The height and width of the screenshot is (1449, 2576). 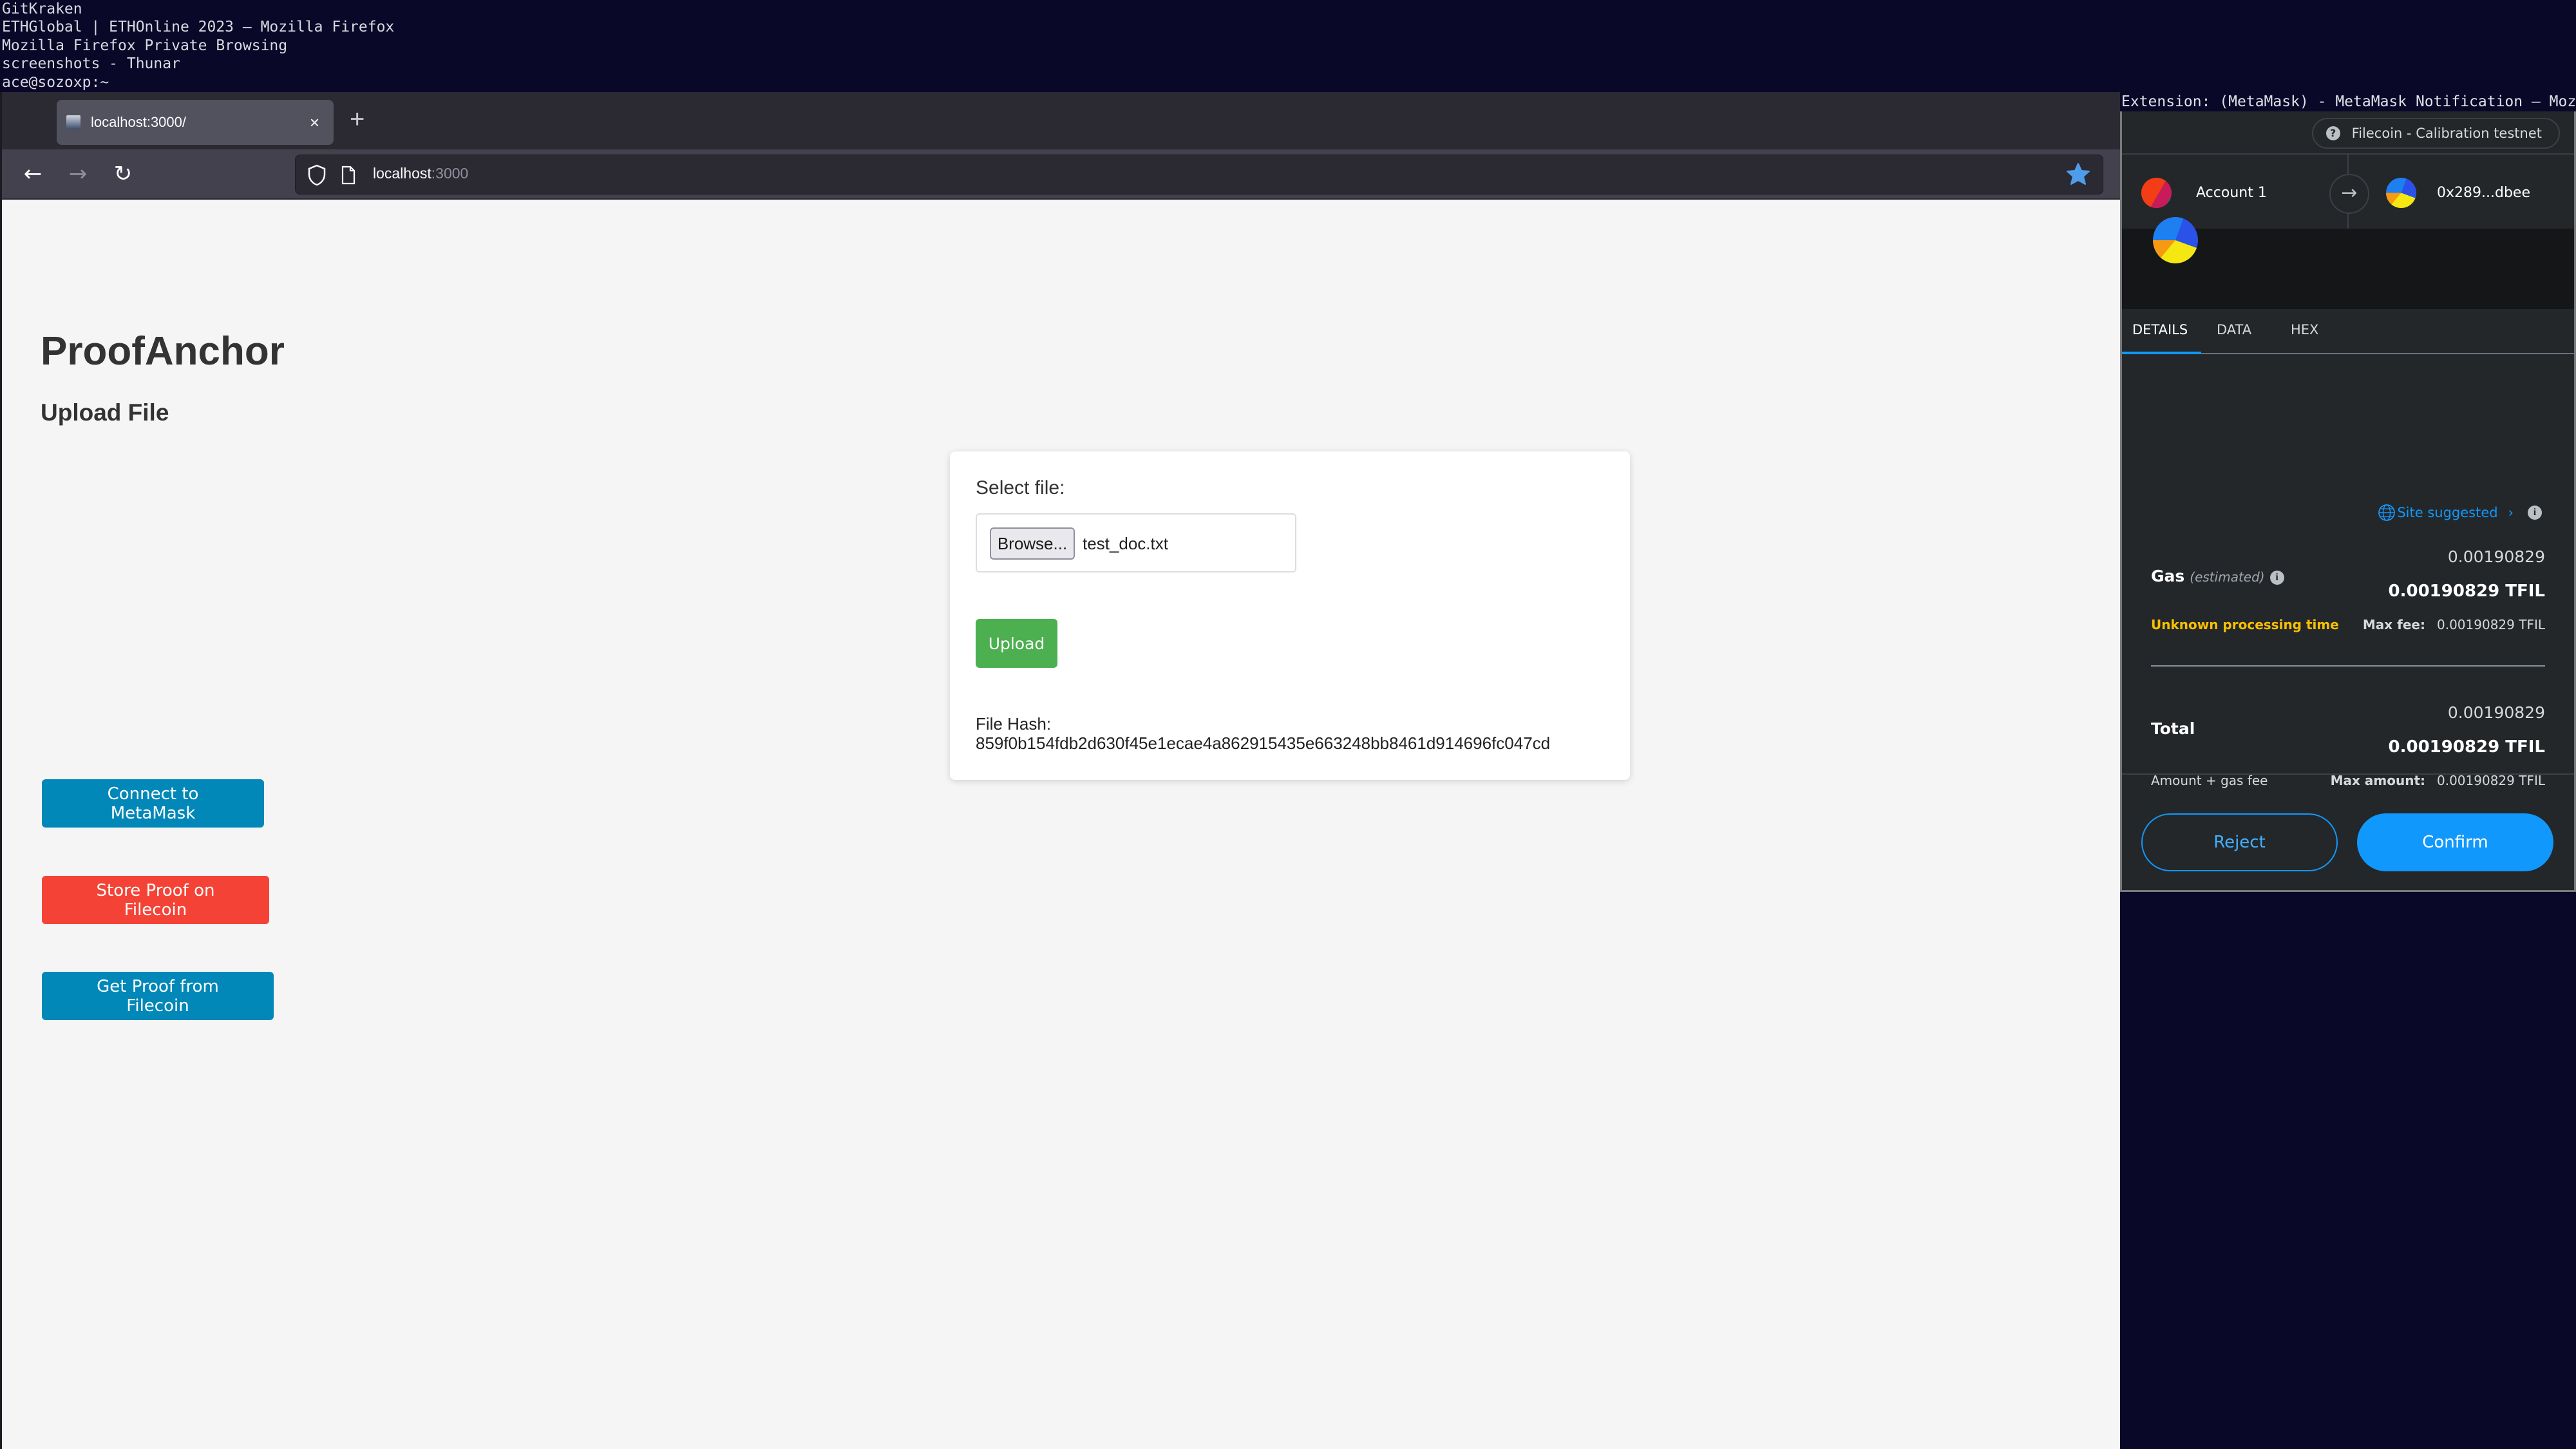 What do you see at coordinates (2173, 728) in the screenshot?
I see `total-label: Total` at bounding box center [2173, 728].